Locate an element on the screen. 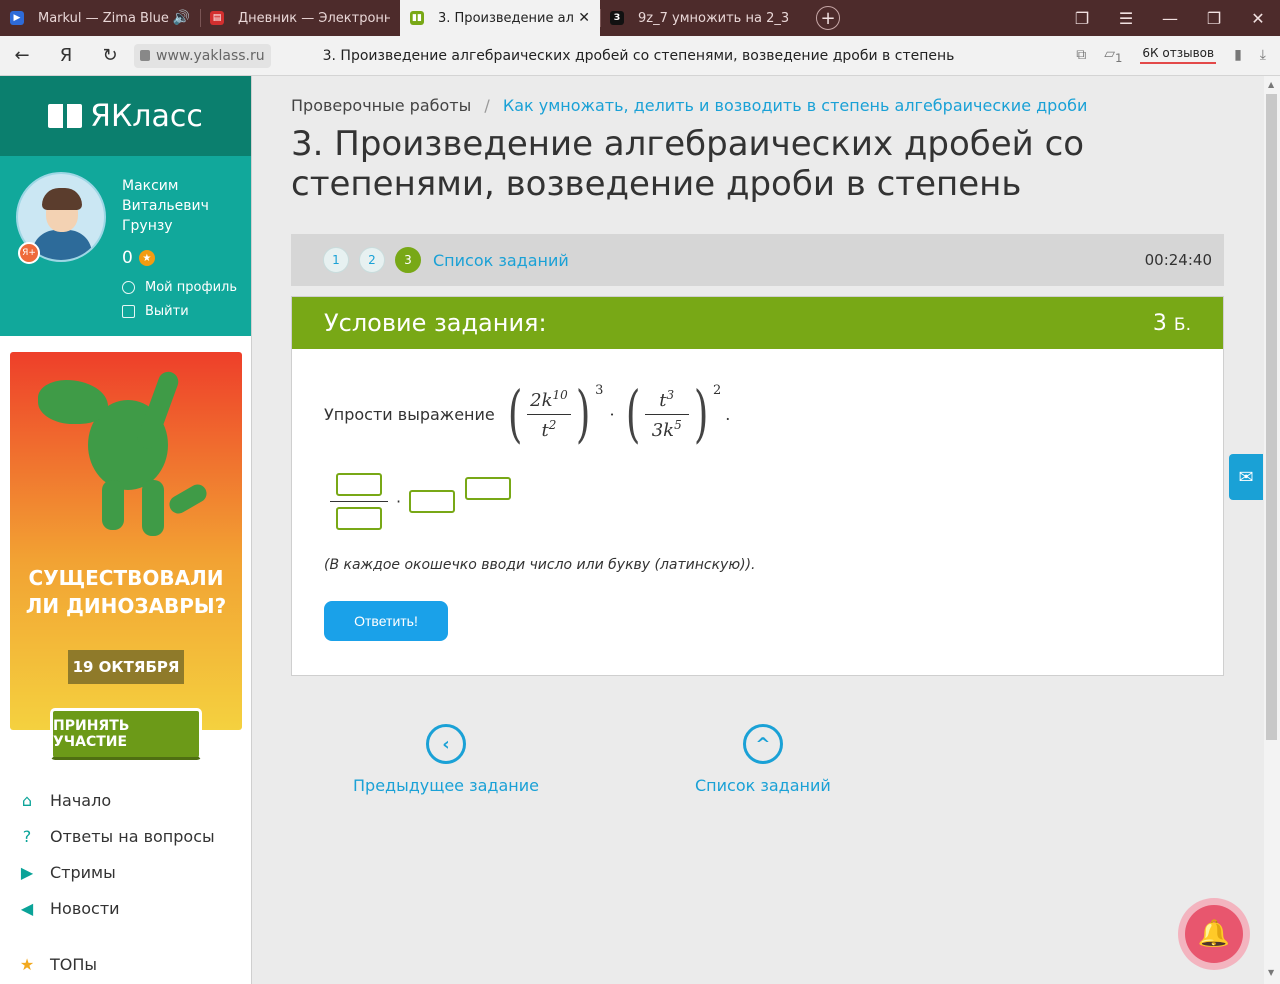 The height and width of the screenshot is (984, 1280). task-number-1: 1 is located at coordinates (336, 260).